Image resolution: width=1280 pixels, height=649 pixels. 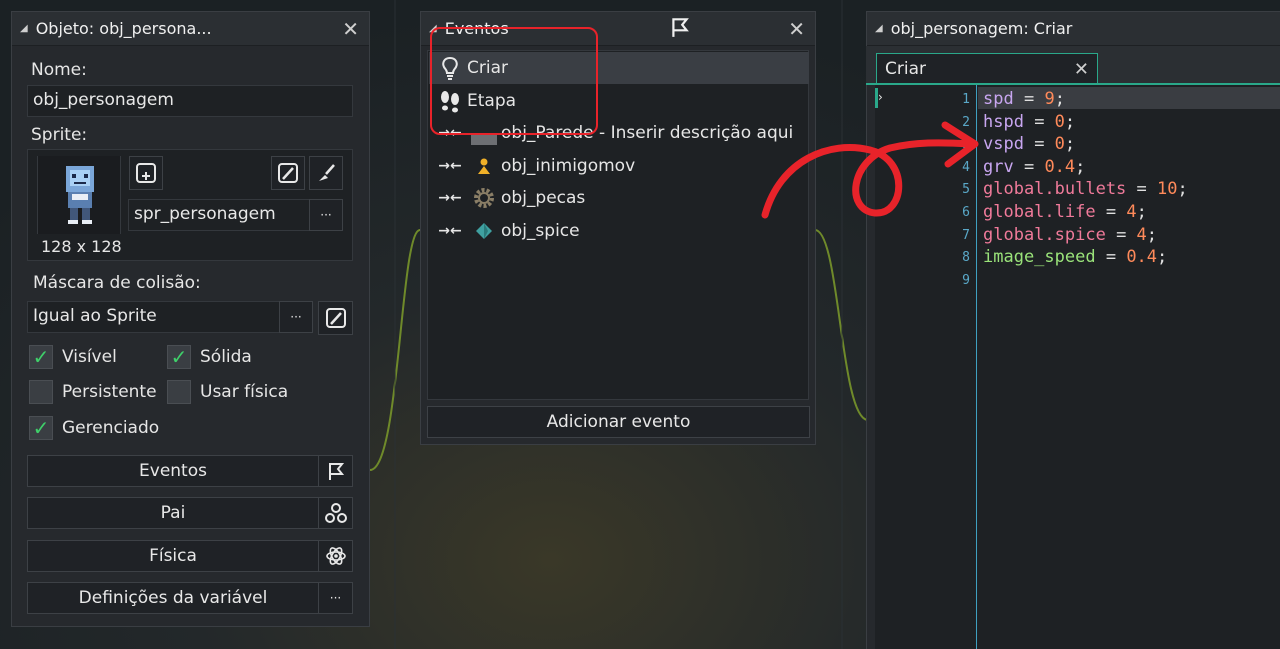 I want to click on solid-label: Sólida, so click(x=226, y=357).